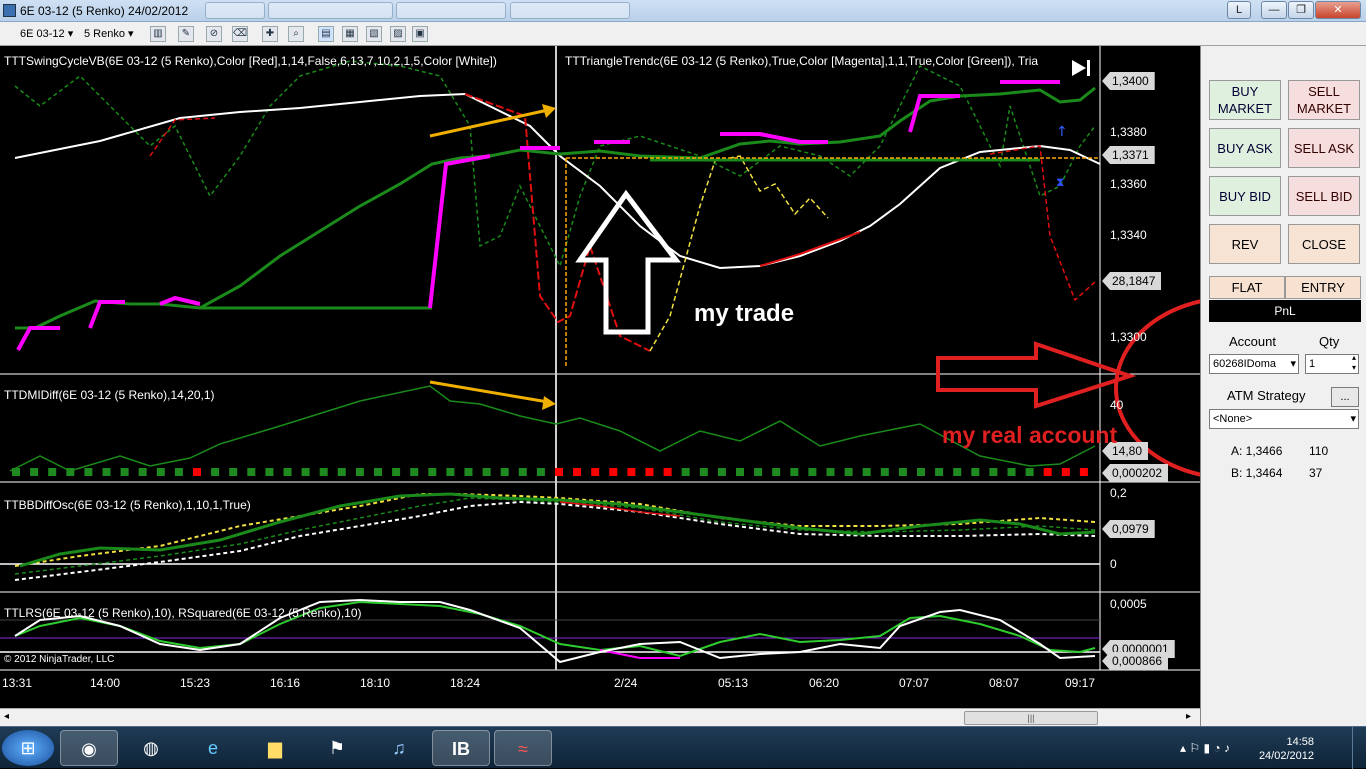  What do you see at coordinates (1324, 196) in the screenshot?
I see `sell-bid-button: SELL BID` at bounding box center [1324, 196].